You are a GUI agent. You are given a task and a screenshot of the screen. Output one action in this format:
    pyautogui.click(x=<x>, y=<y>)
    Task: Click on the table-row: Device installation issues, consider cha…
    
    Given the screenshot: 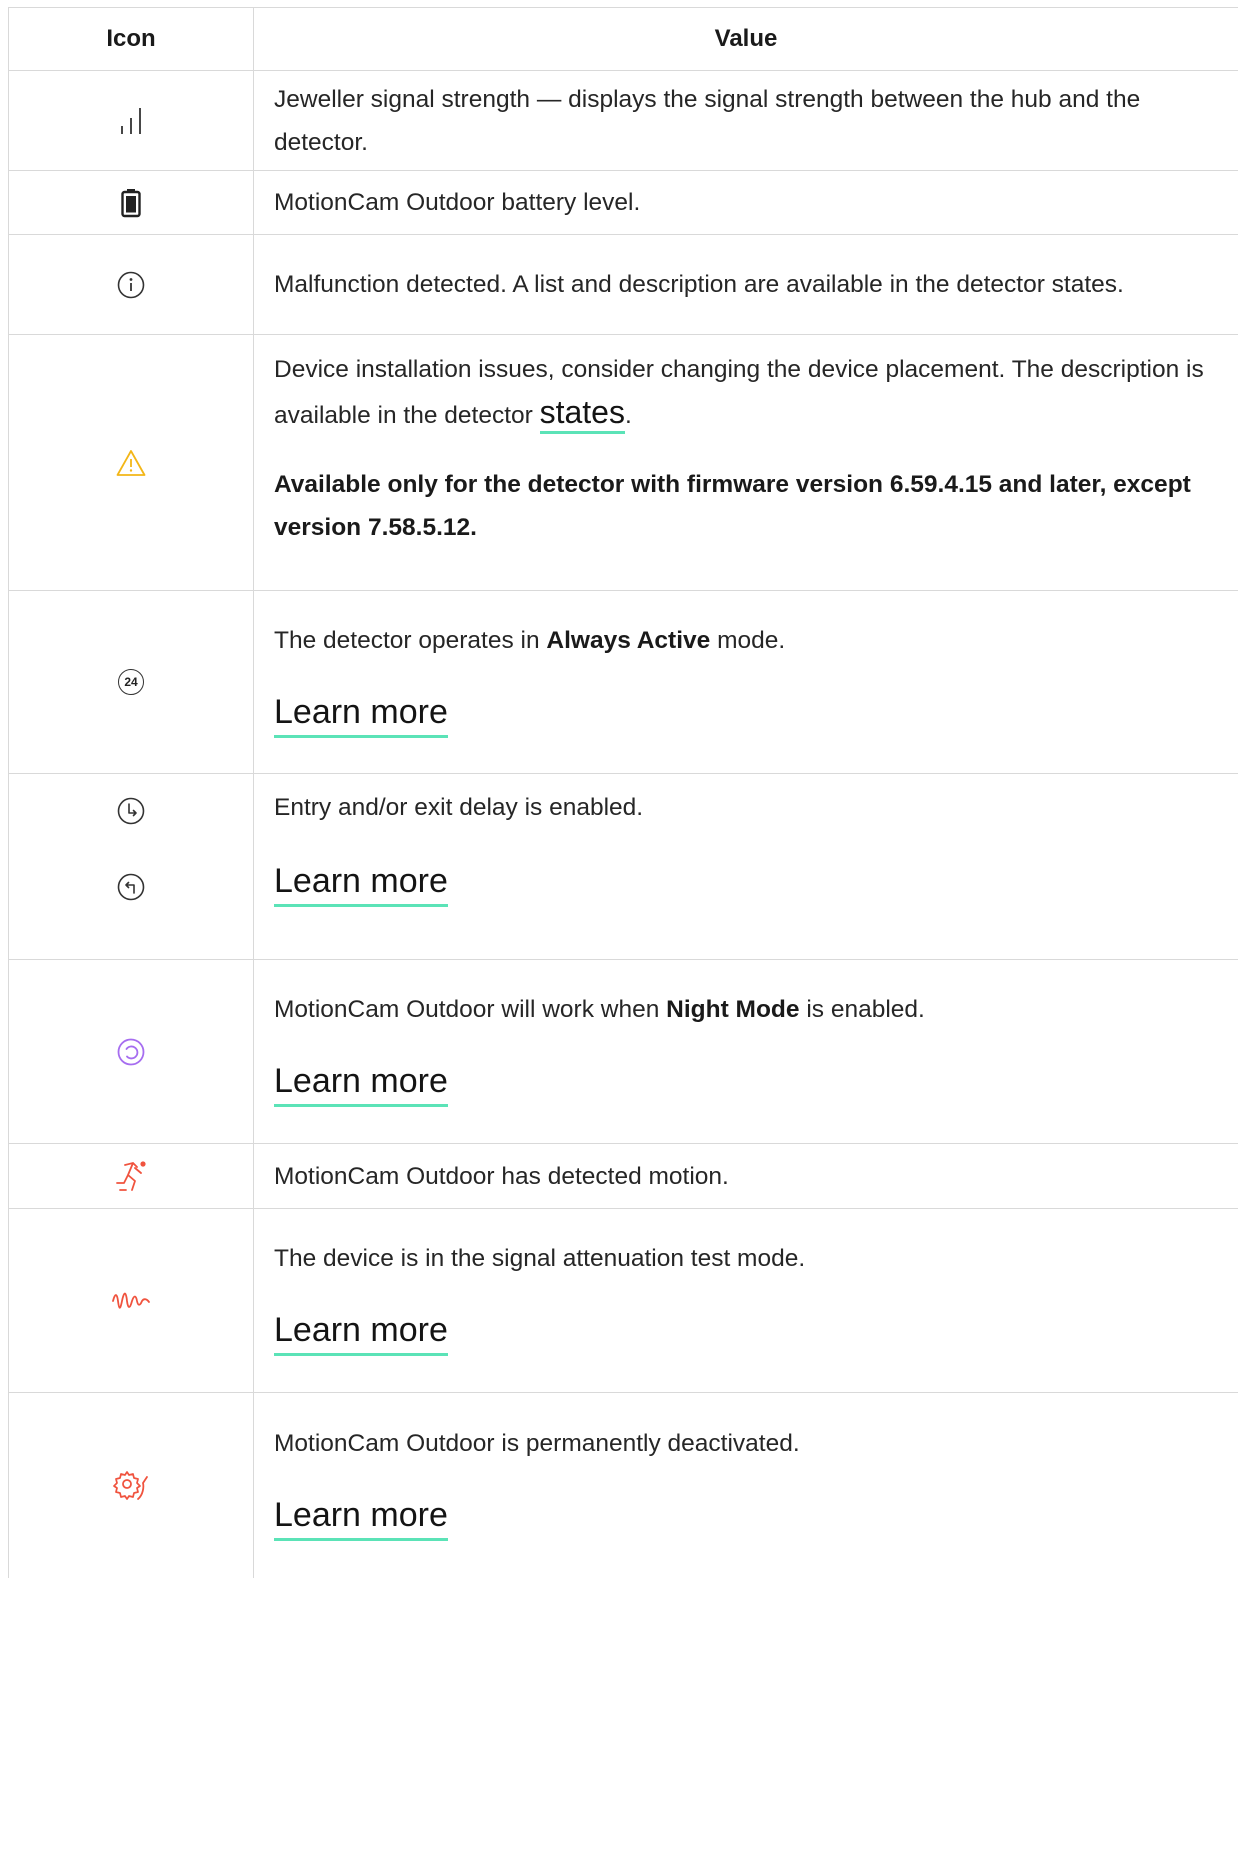 What is the action you would take?
    pyautogui.click(x=623, y=463)
    